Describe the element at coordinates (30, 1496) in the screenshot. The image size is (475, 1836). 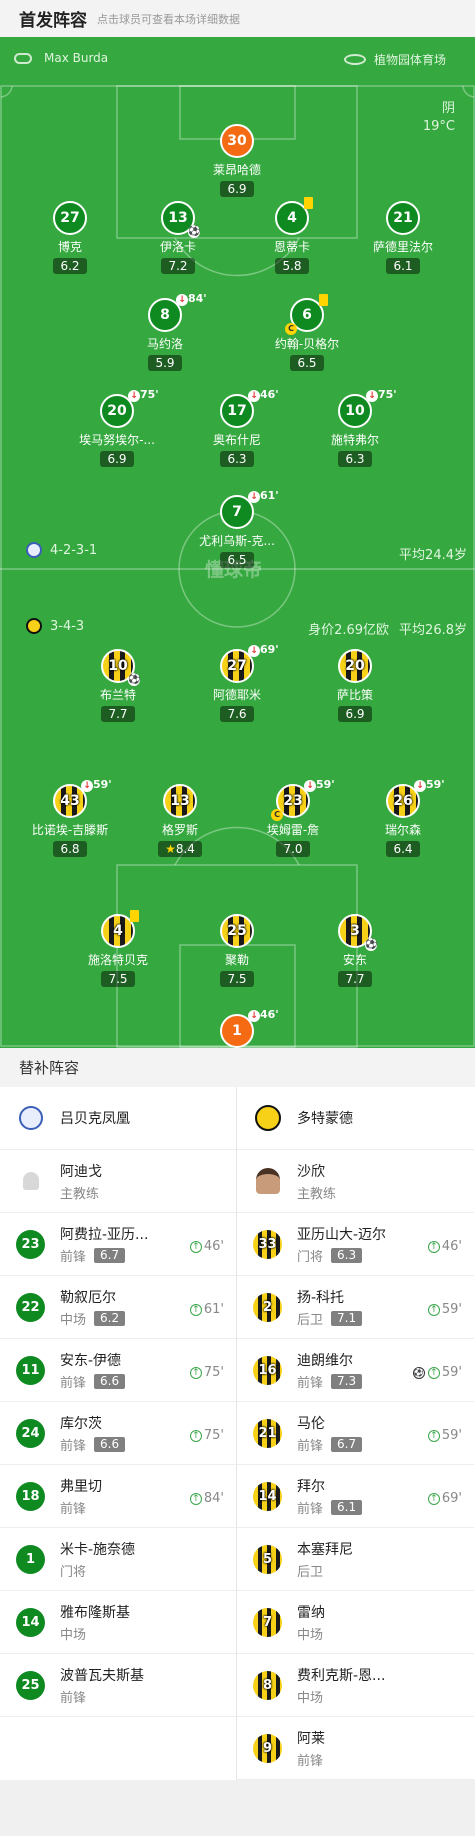
I see `shirt-number: 18` at that location.